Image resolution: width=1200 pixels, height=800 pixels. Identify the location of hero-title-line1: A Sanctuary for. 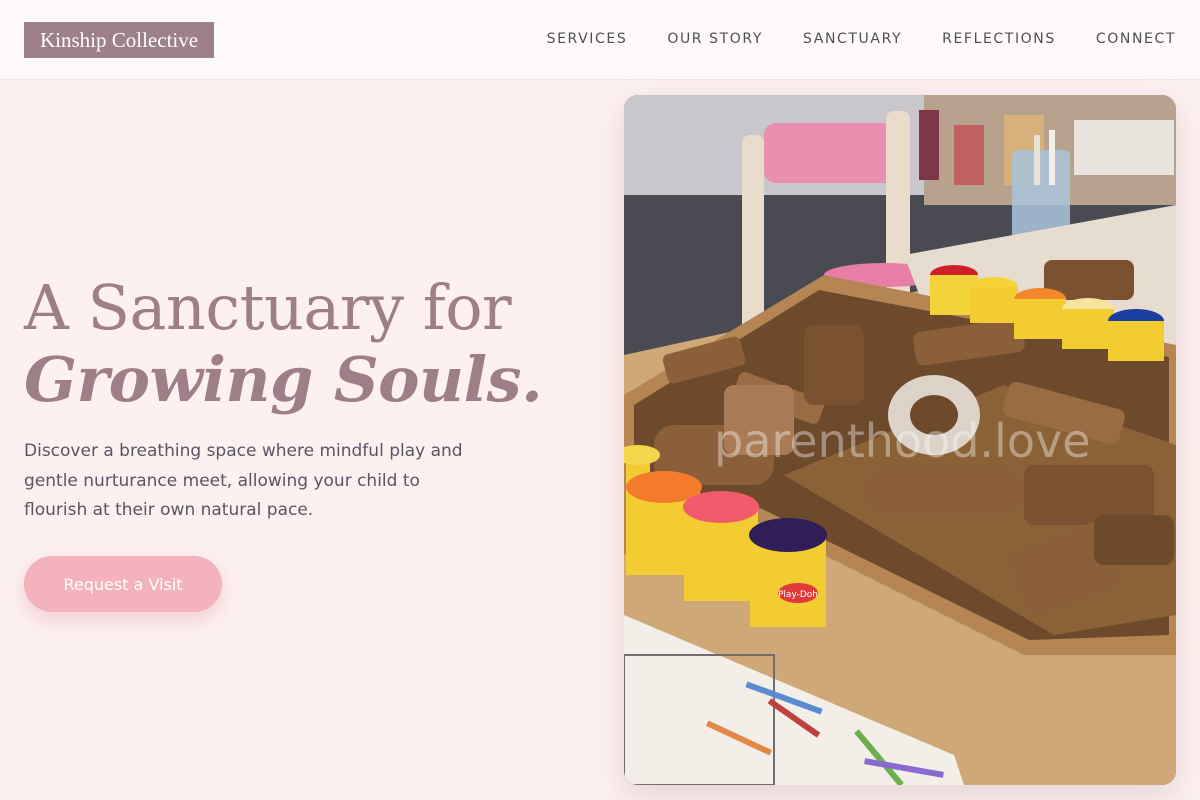
(268, 307).